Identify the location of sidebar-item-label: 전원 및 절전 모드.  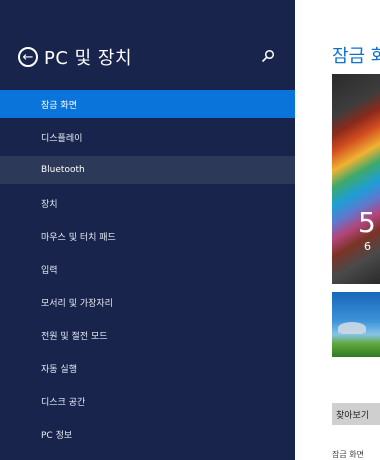
(74, 336).